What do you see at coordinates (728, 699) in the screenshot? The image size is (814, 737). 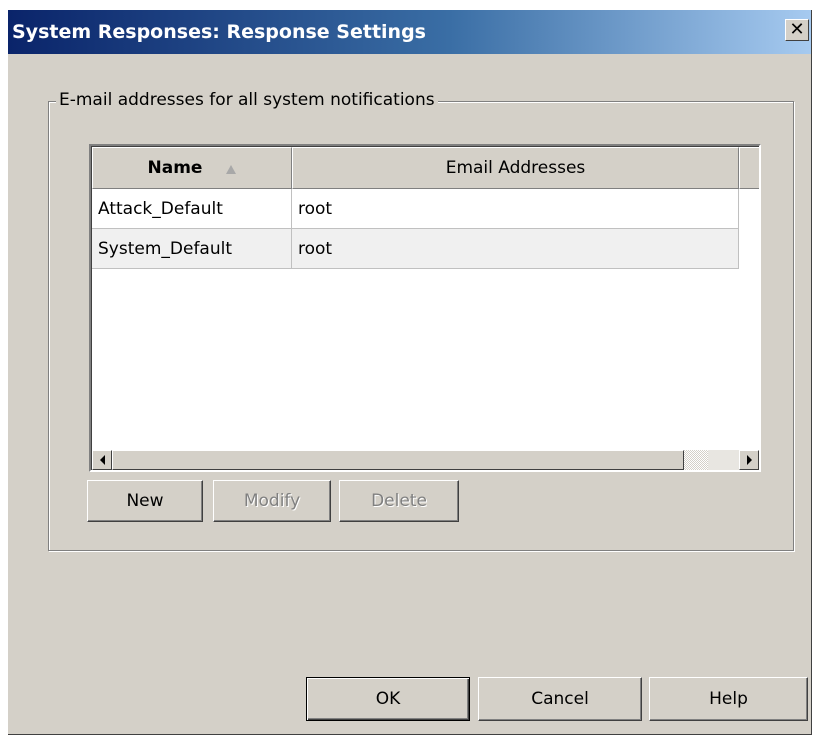 I see `help-button: Help` at bounding box center [728, 699].